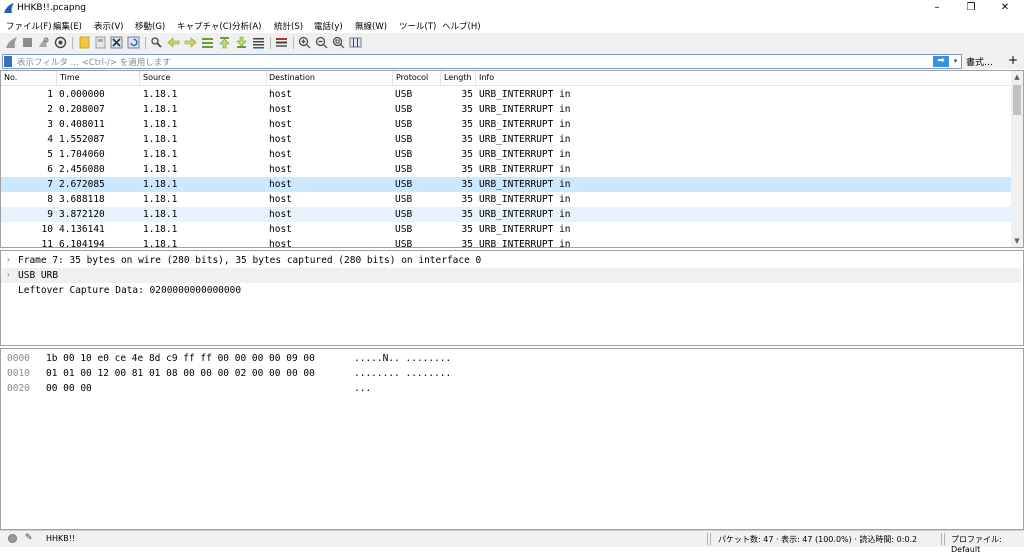  What do you see at coordinates (82, 214) in the screenshot?
I see `cell-time: 3.872120` at bounding box center [82, 214].